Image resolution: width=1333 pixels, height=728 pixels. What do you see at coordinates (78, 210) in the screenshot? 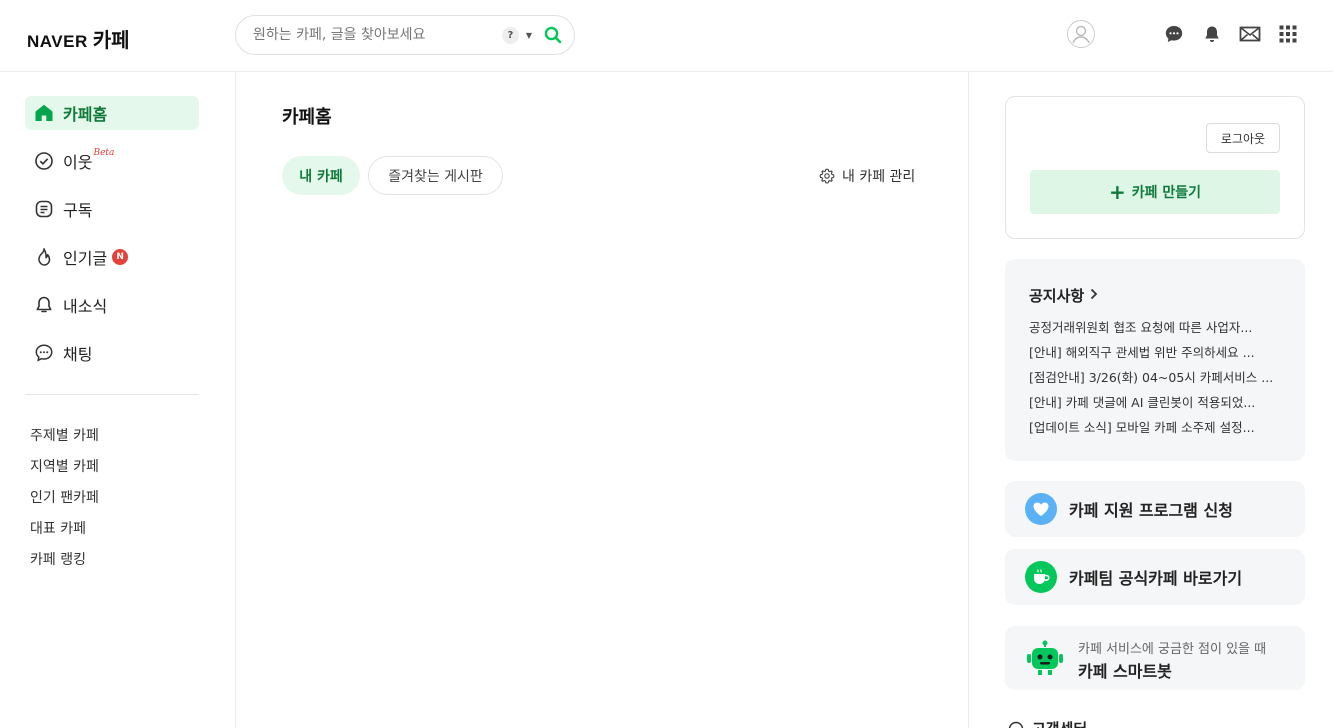
I see `sidebar-item-label: 구독` at bounding box center [78, 210].